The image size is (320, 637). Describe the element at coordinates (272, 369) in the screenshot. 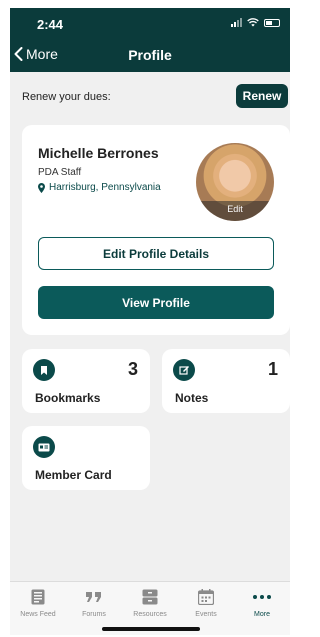

I see `notes-count: 1` at that location.